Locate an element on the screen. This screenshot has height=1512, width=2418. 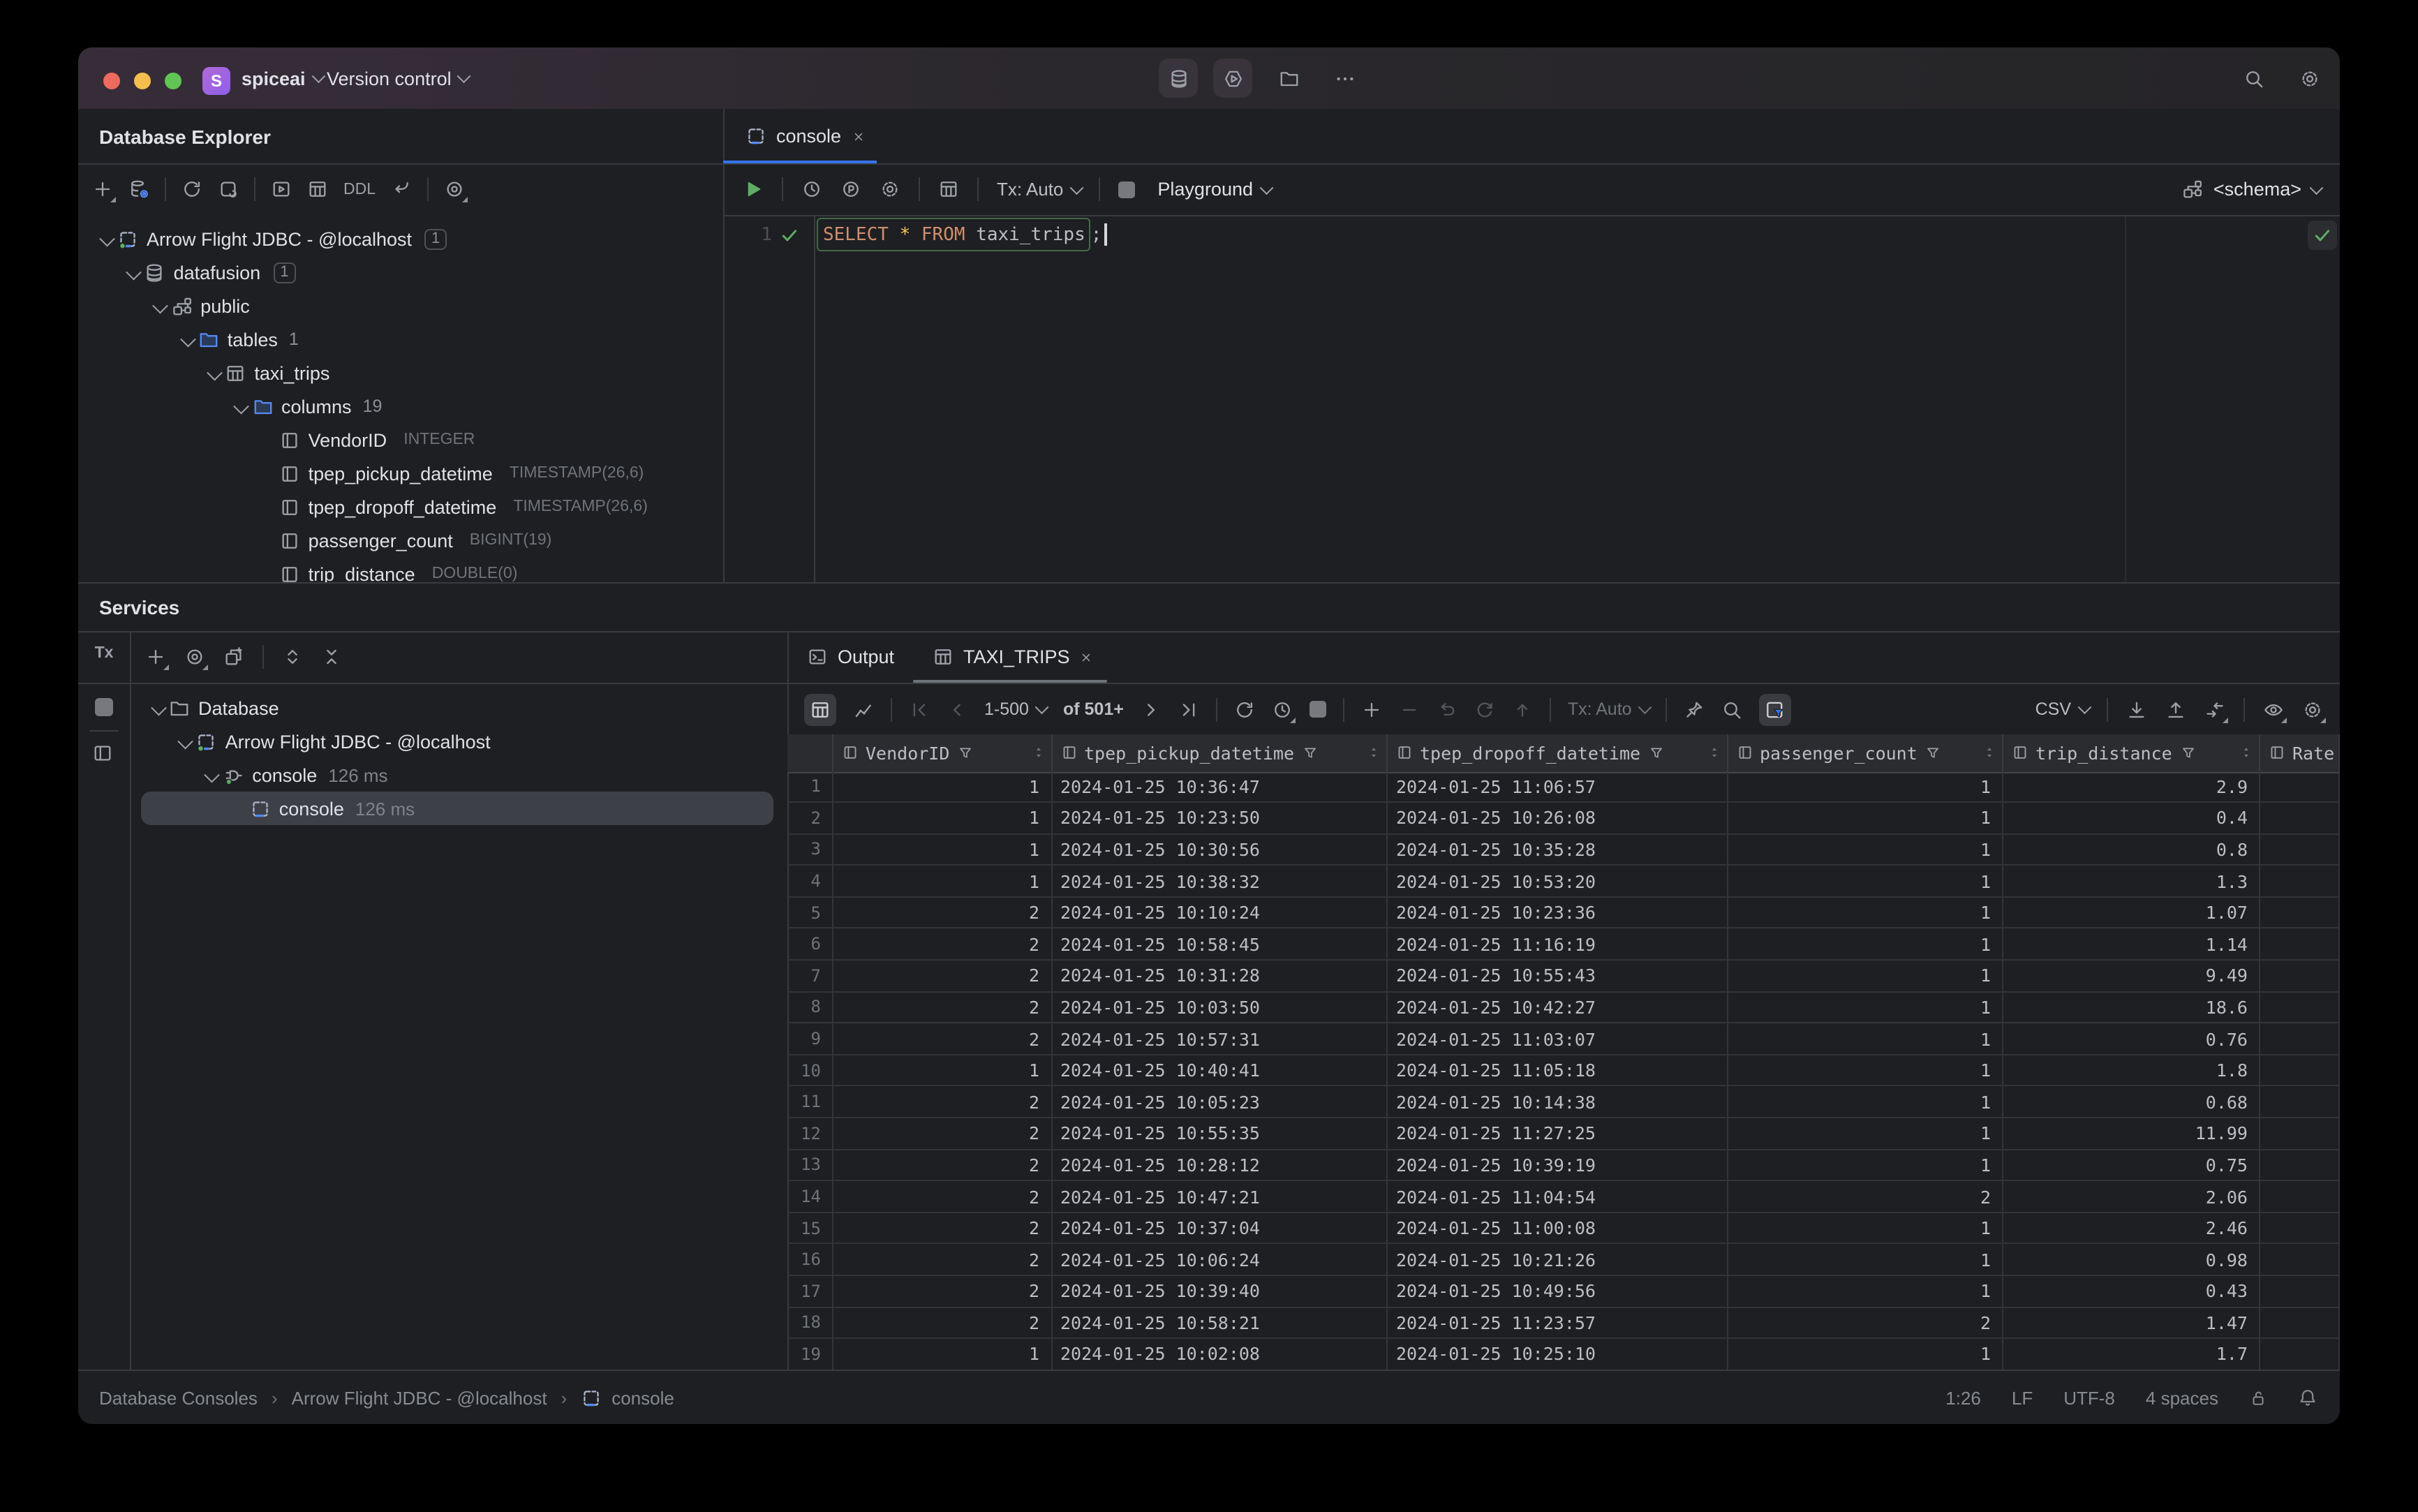
line-ending: LF is located at coordinates (2022, 1397).